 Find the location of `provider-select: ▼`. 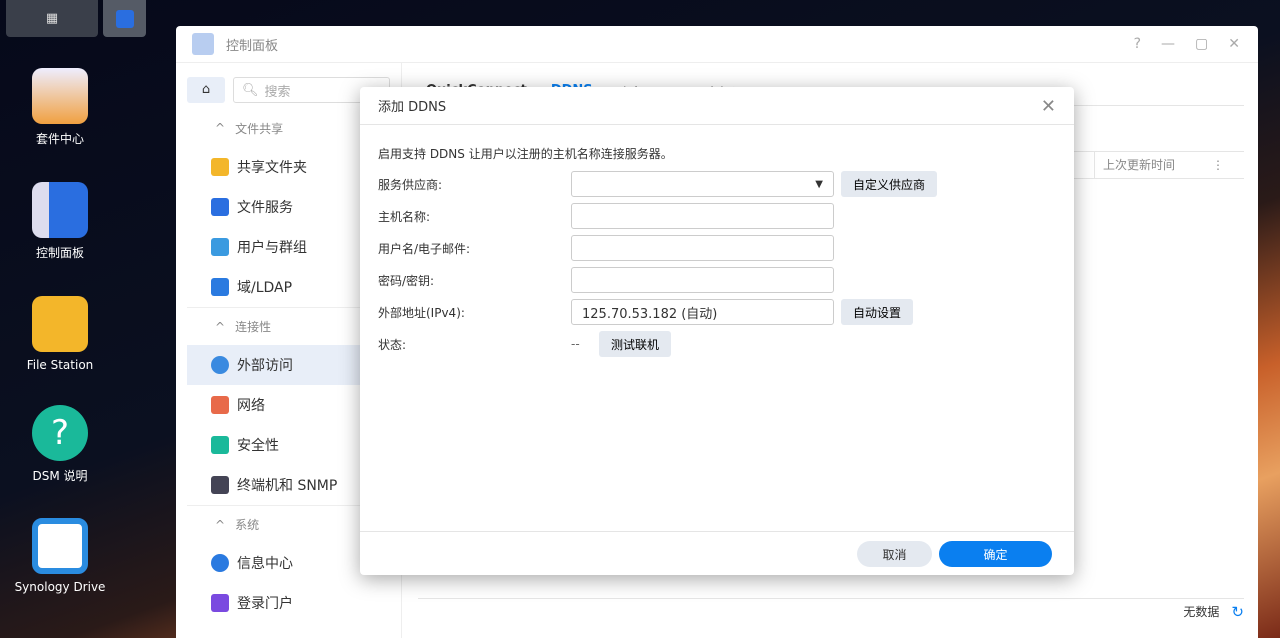

provider-select: ▼ is located at coordinates (702, 184).